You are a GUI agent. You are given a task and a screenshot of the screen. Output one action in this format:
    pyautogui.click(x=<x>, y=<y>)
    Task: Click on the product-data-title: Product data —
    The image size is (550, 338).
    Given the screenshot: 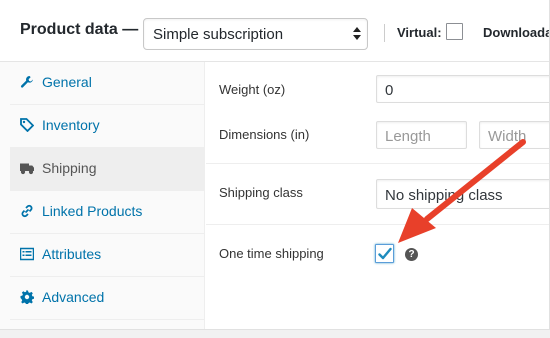 What is the action you would take?
    pyautogui.click(x=79, y=29)
    